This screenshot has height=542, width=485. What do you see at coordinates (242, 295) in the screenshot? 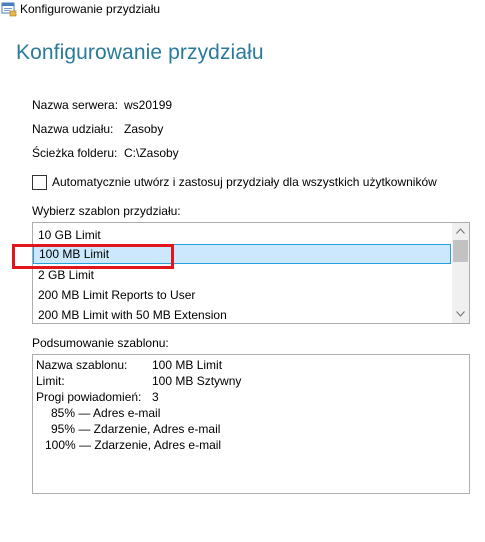
I see `list-item: 200 MB Limit Reports to User` at bounding box center [242, 295].